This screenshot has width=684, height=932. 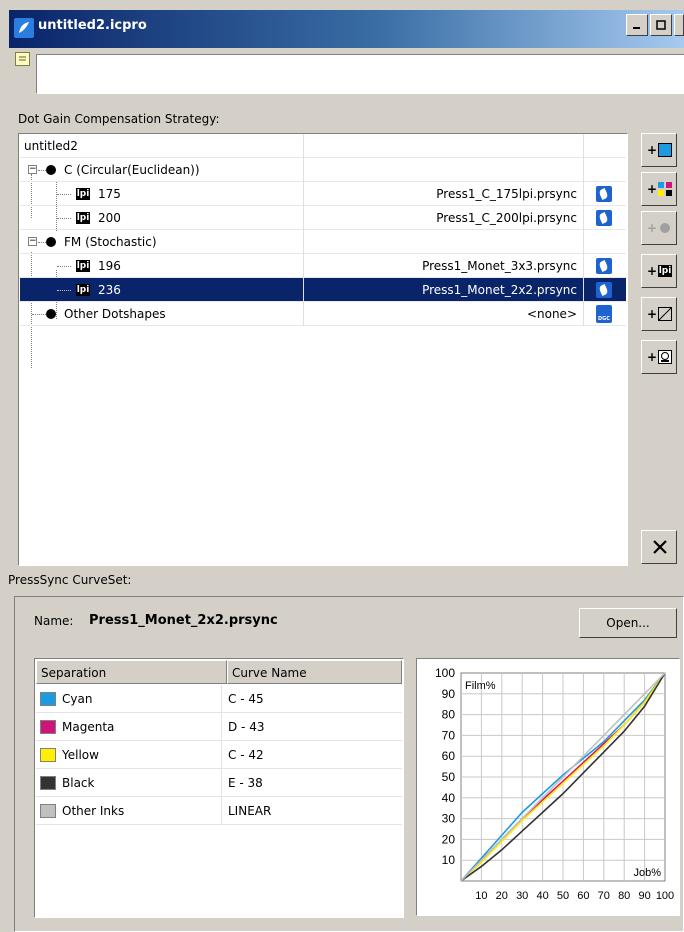 I want to click on close-button, so click(x=679, y=25).